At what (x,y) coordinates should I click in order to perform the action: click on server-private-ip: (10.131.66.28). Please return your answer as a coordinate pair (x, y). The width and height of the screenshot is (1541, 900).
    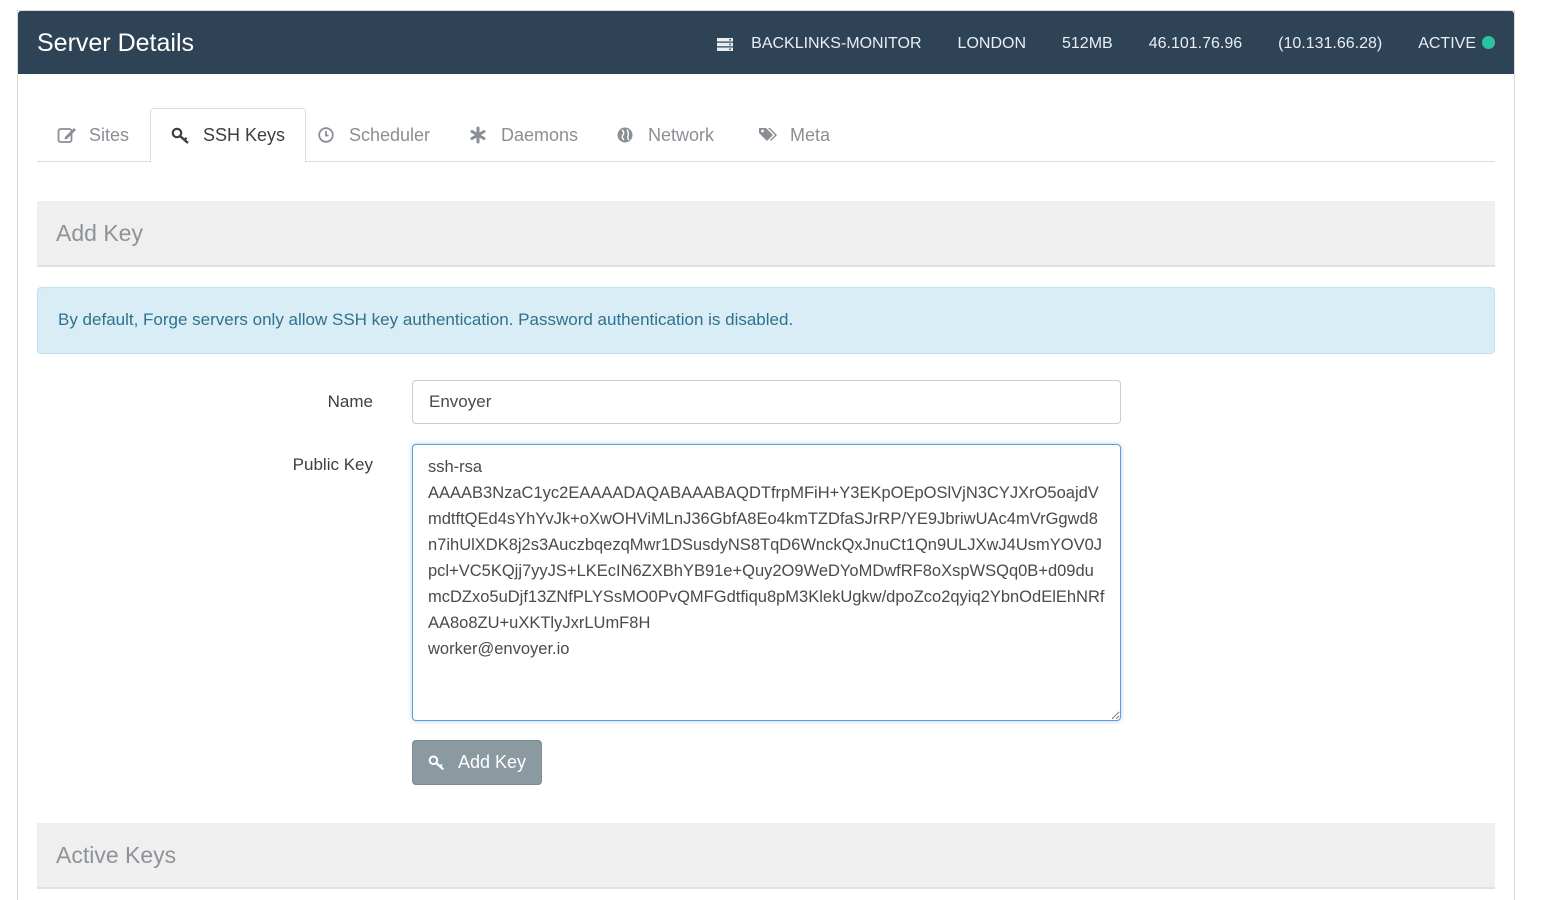
    Looking at the image, I should click on (1330, 43).